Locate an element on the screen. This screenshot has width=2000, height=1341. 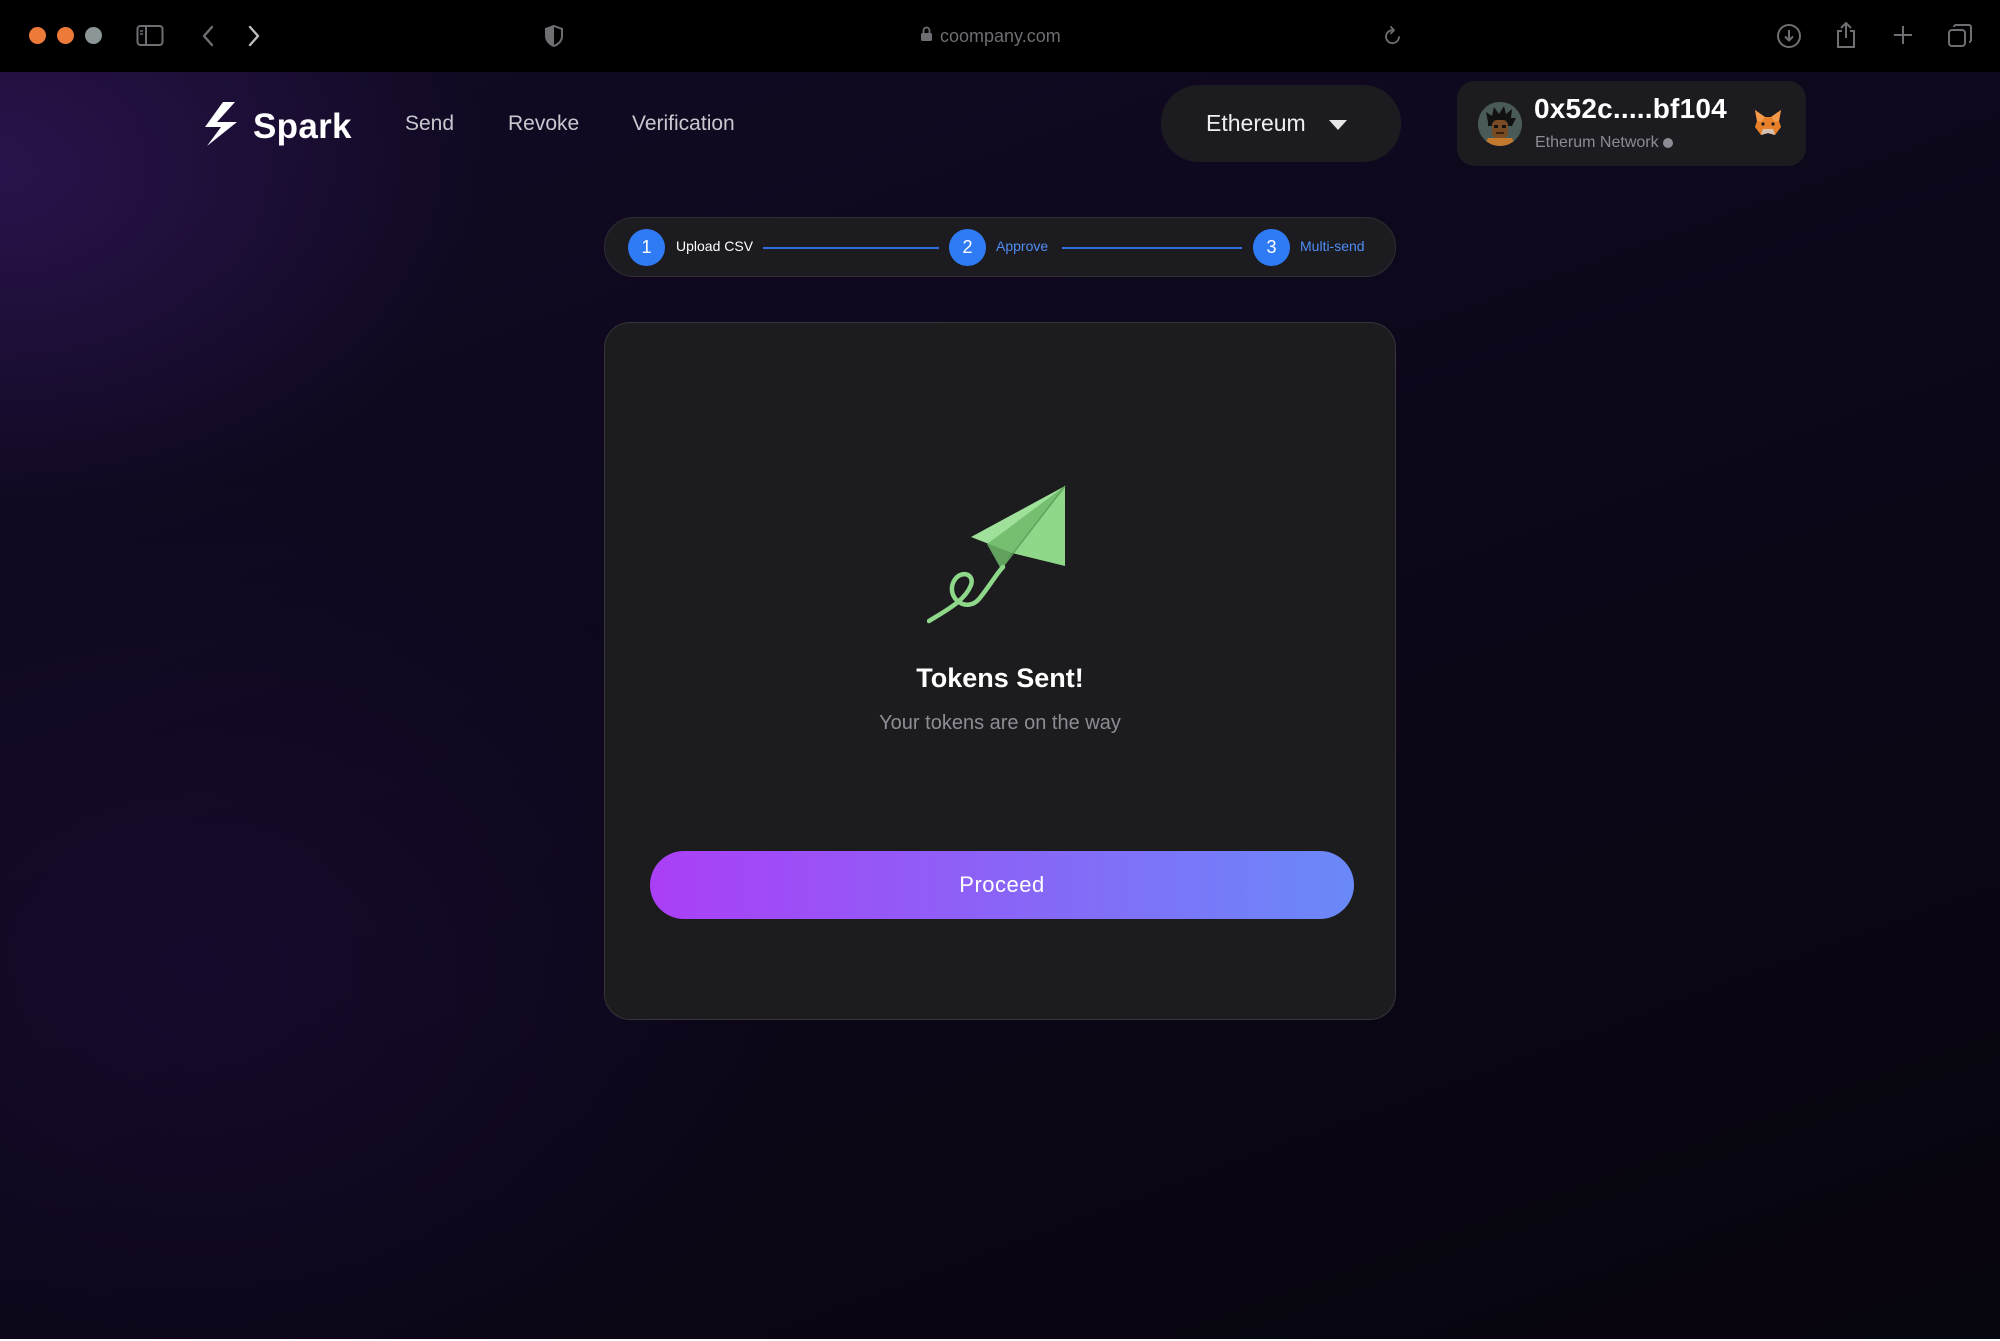
new-tab-icon is located at coordinates (1903, 35).